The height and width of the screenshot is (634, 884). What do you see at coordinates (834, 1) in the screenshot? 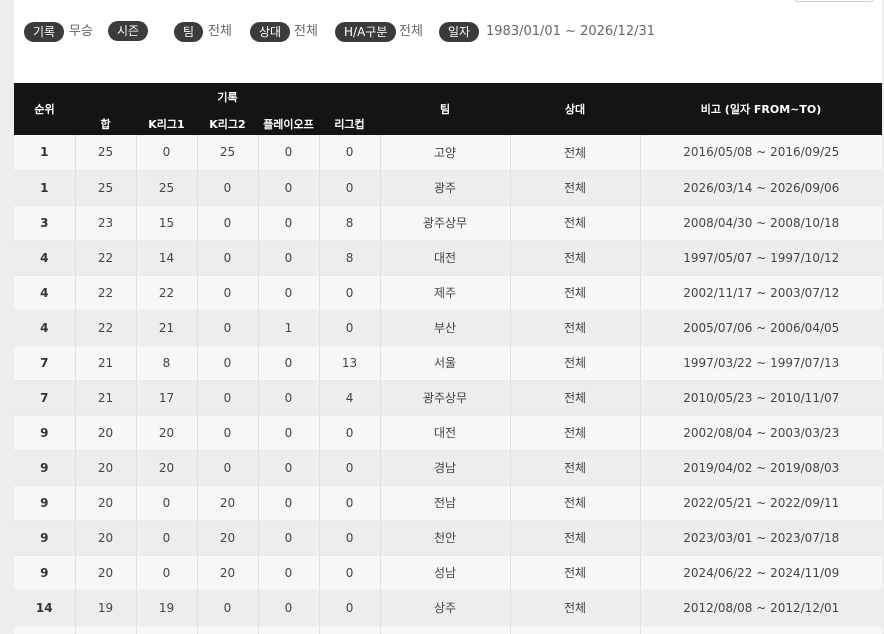
I see `top-action-button` at bounding box center [834, 1].